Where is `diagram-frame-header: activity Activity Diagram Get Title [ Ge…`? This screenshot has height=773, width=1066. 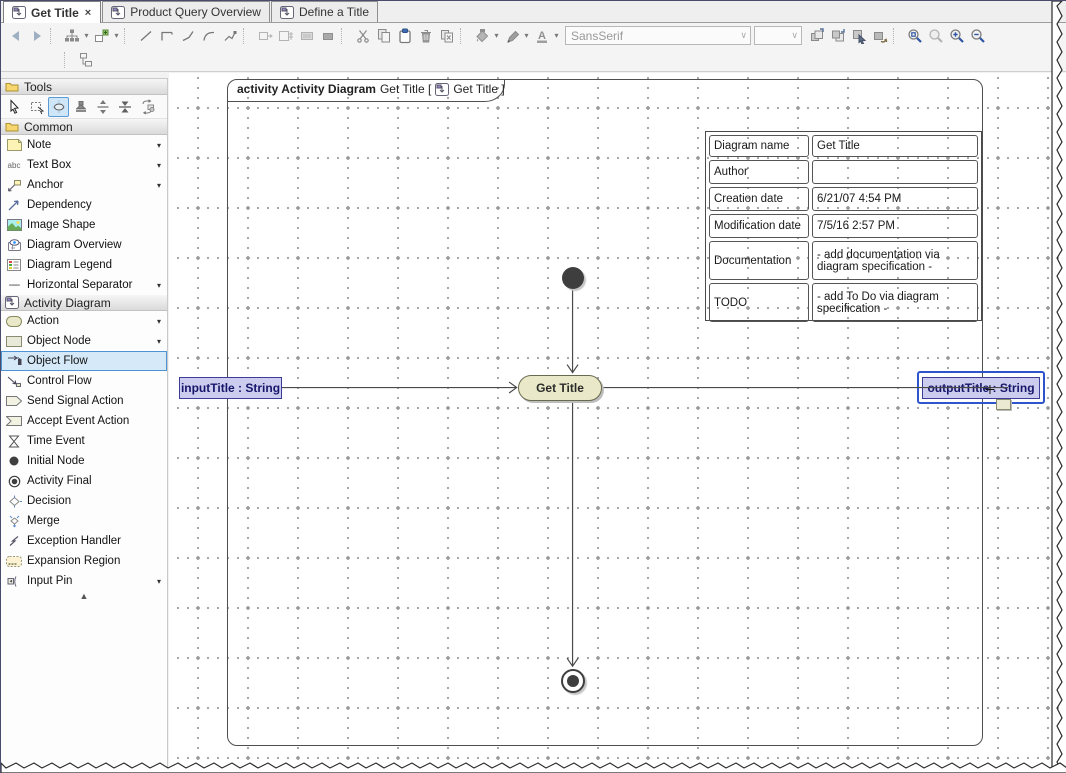 diagram-frame-header: activity Activity Diagram Get Title [ Ge… is located at coordinates (366, 90).